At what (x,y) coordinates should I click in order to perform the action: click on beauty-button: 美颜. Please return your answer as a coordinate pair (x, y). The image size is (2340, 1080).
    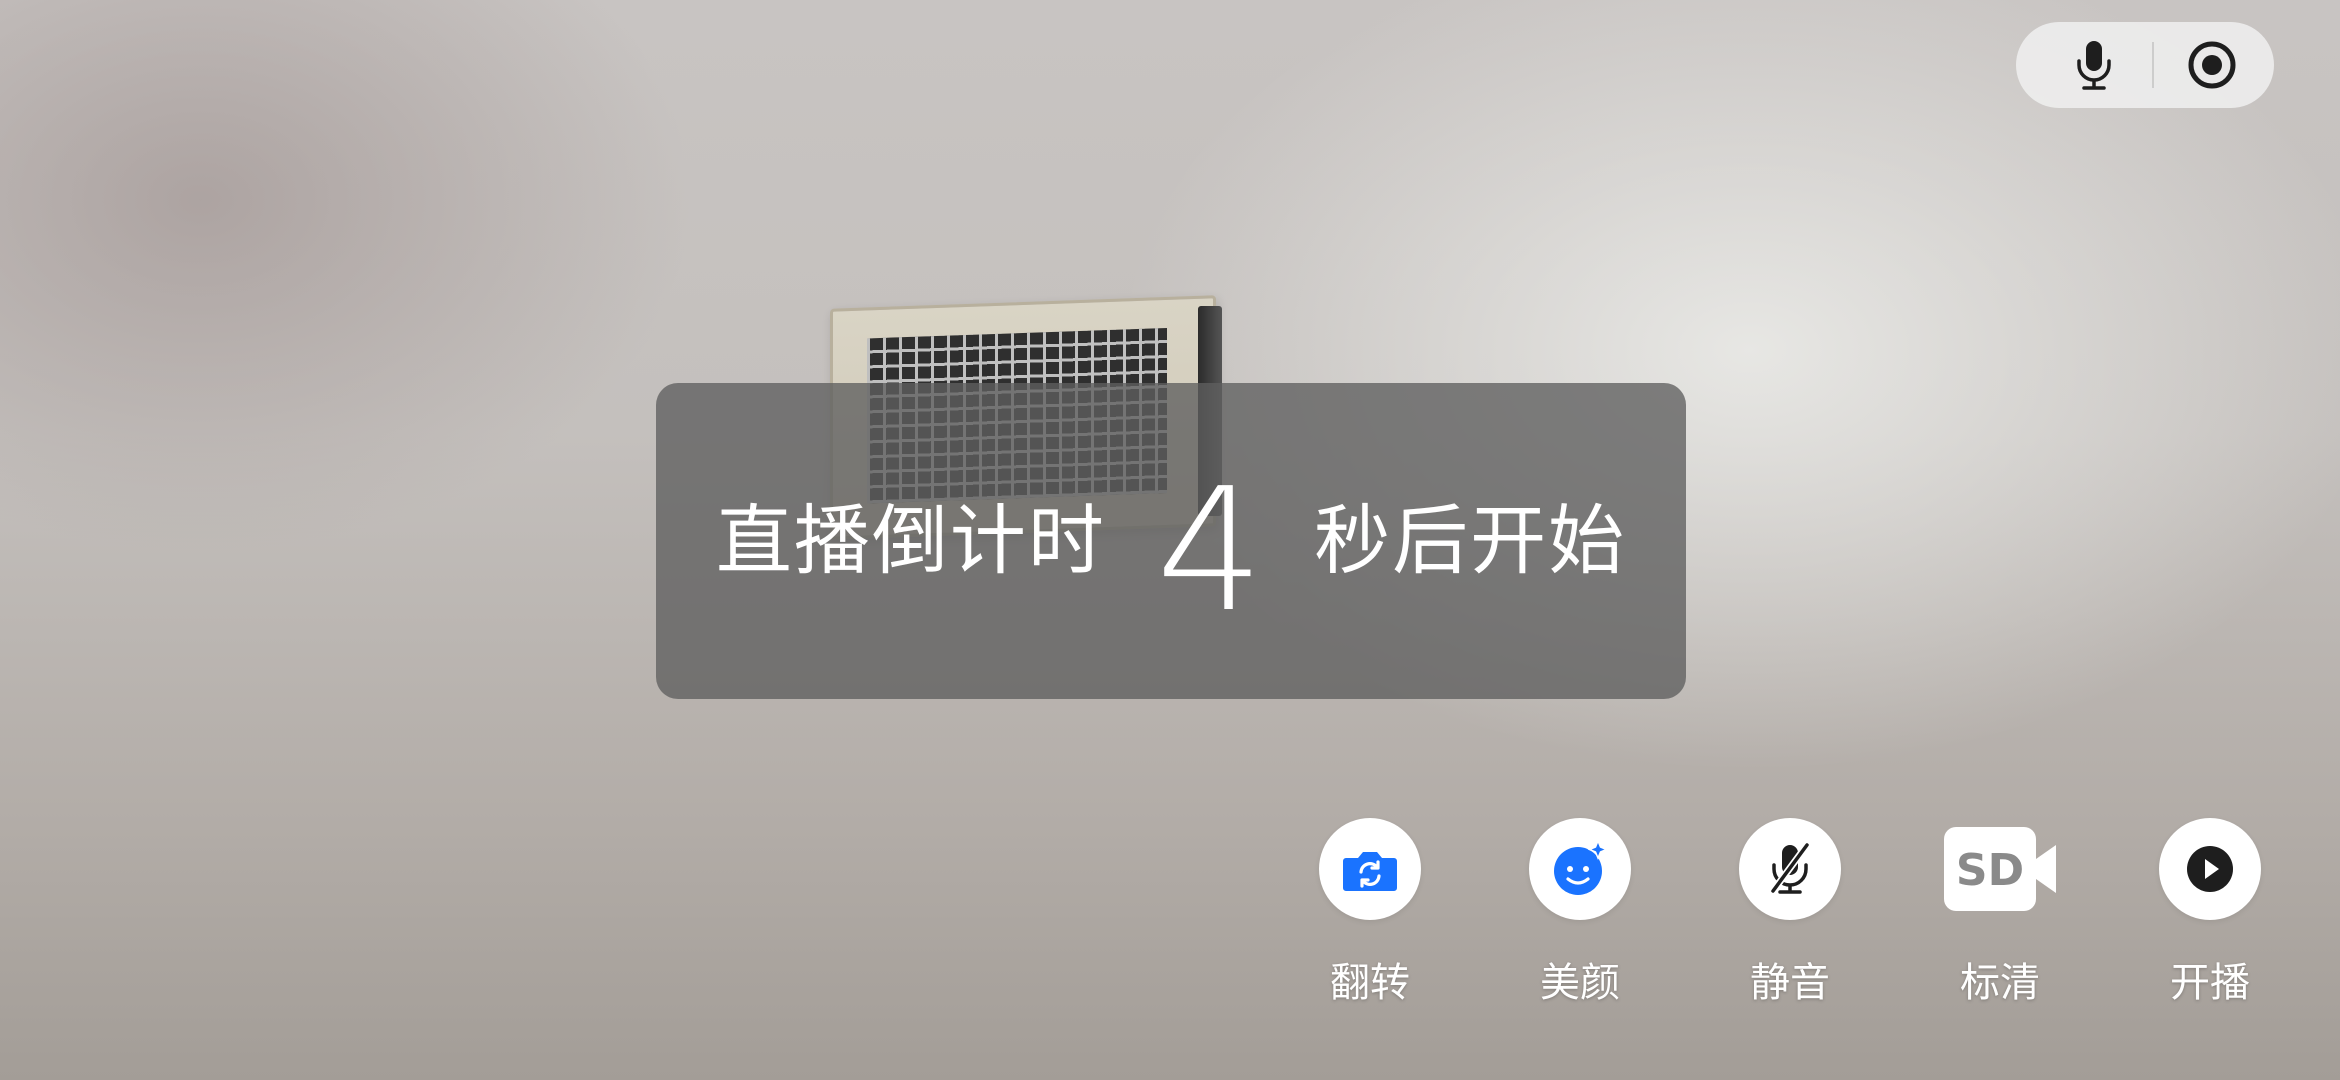
    Looking at the image, I should click on (1580, 913).